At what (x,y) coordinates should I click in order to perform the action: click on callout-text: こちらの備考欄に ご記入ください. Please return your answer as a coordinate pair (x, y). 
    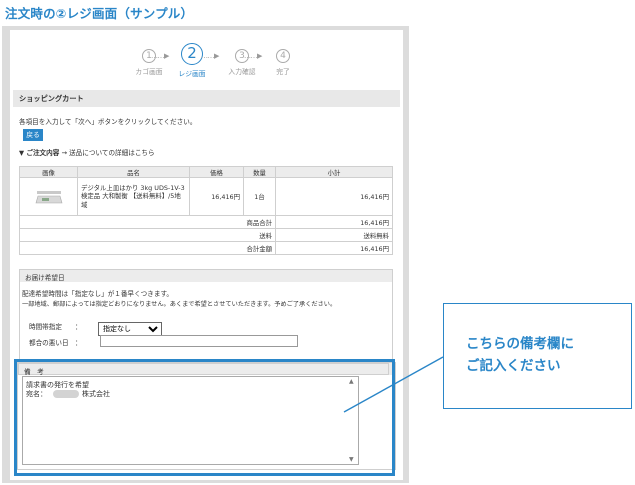
    Looking at the image, I should click on (520, 355).